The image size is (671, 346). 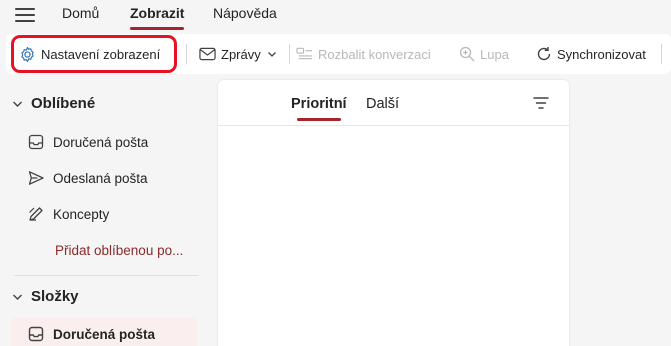 I want to click on sidebar-item-sent: Odeslaná pošta, so click(x=88, y=178).